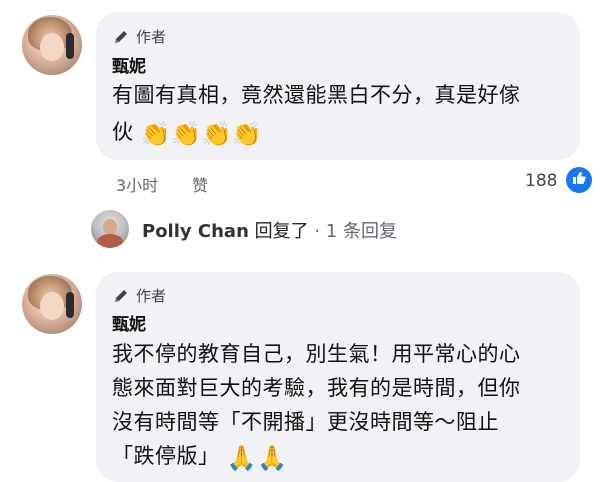 The image size is (600, 482). What do you see at coordinates (110, 229) in the screenshot?
I see `reply-avatar` at bounding box center [110, 229].